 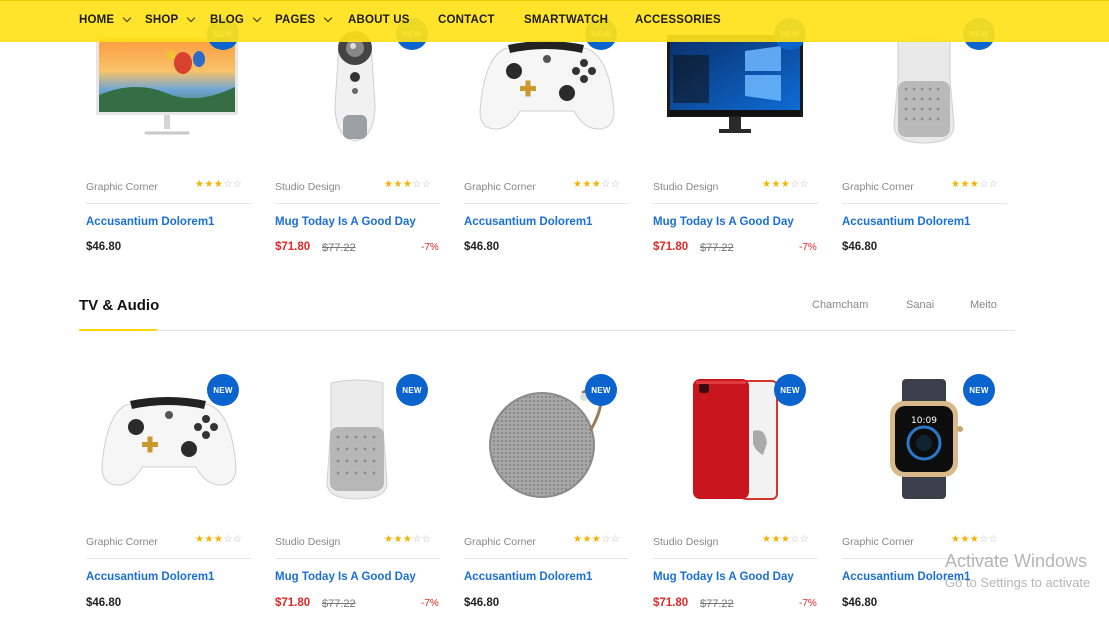 I want to click on nav-item-contact: CONTACT, so click(x=466, y=20).